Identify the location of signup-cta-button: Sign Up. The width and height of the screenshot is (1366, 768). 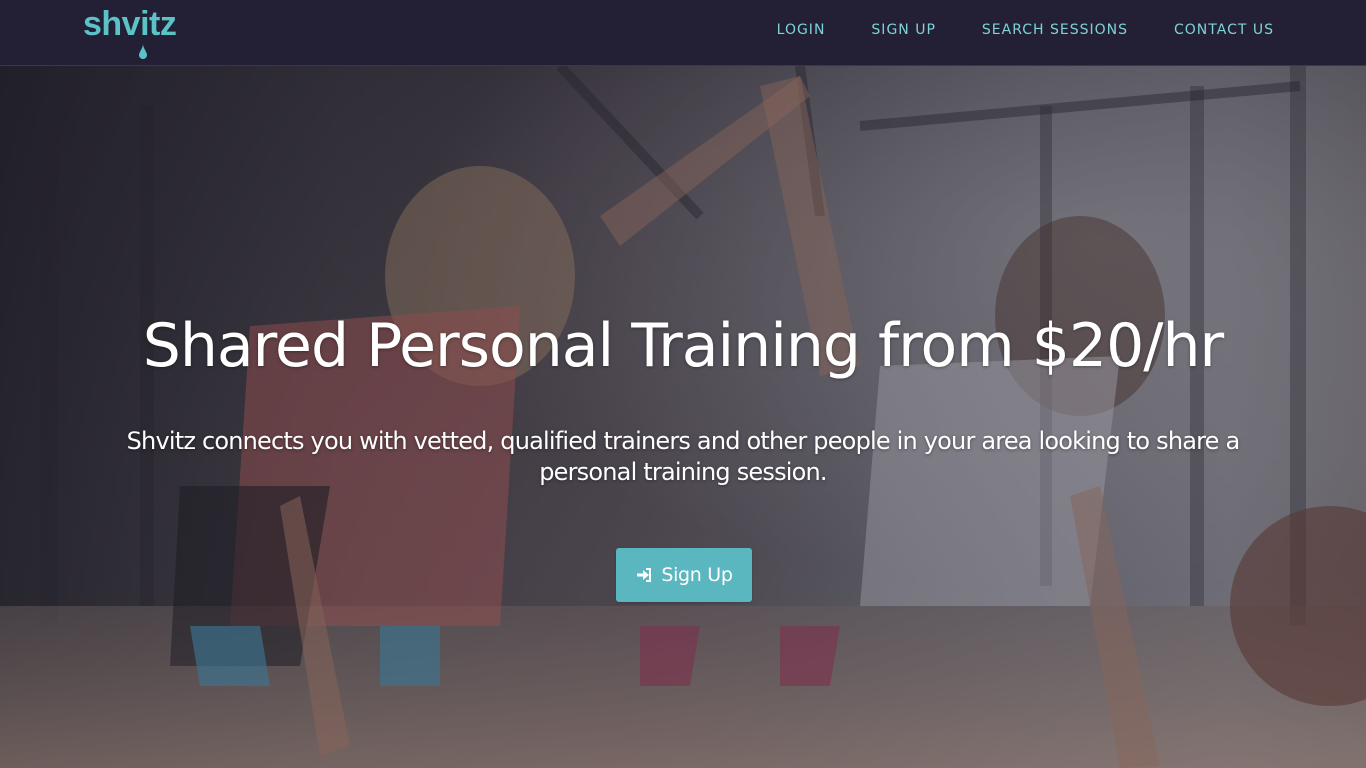
(684, 575).